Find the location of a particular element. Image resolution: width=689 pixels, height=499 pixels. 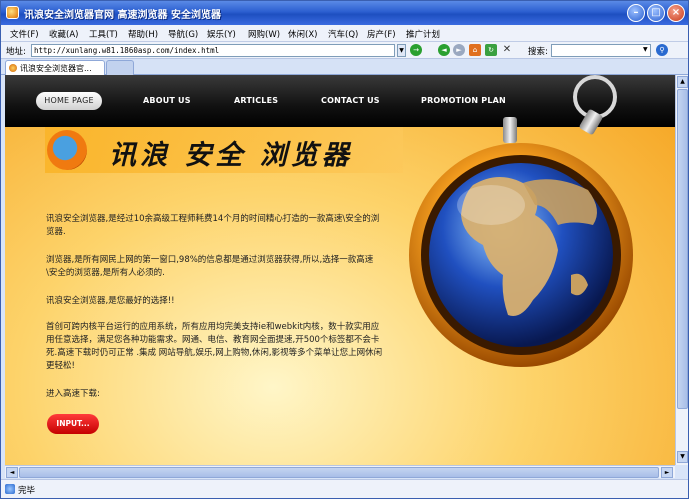

minimize-button: – is located at coordinates (636, 13).